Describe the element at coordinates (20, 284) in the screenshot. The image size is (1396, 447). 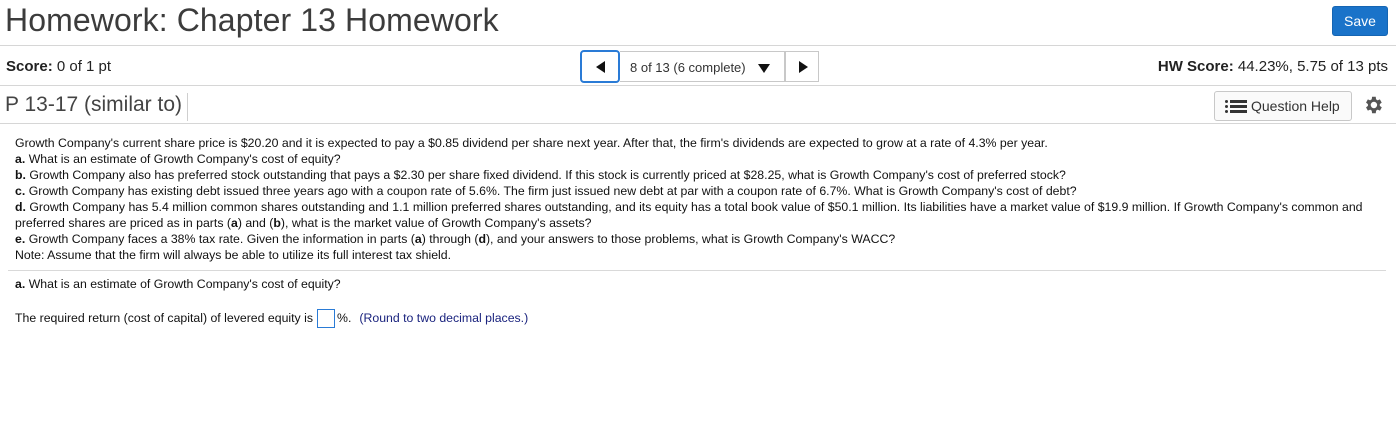
I see `current-part-label: a.` at that location.